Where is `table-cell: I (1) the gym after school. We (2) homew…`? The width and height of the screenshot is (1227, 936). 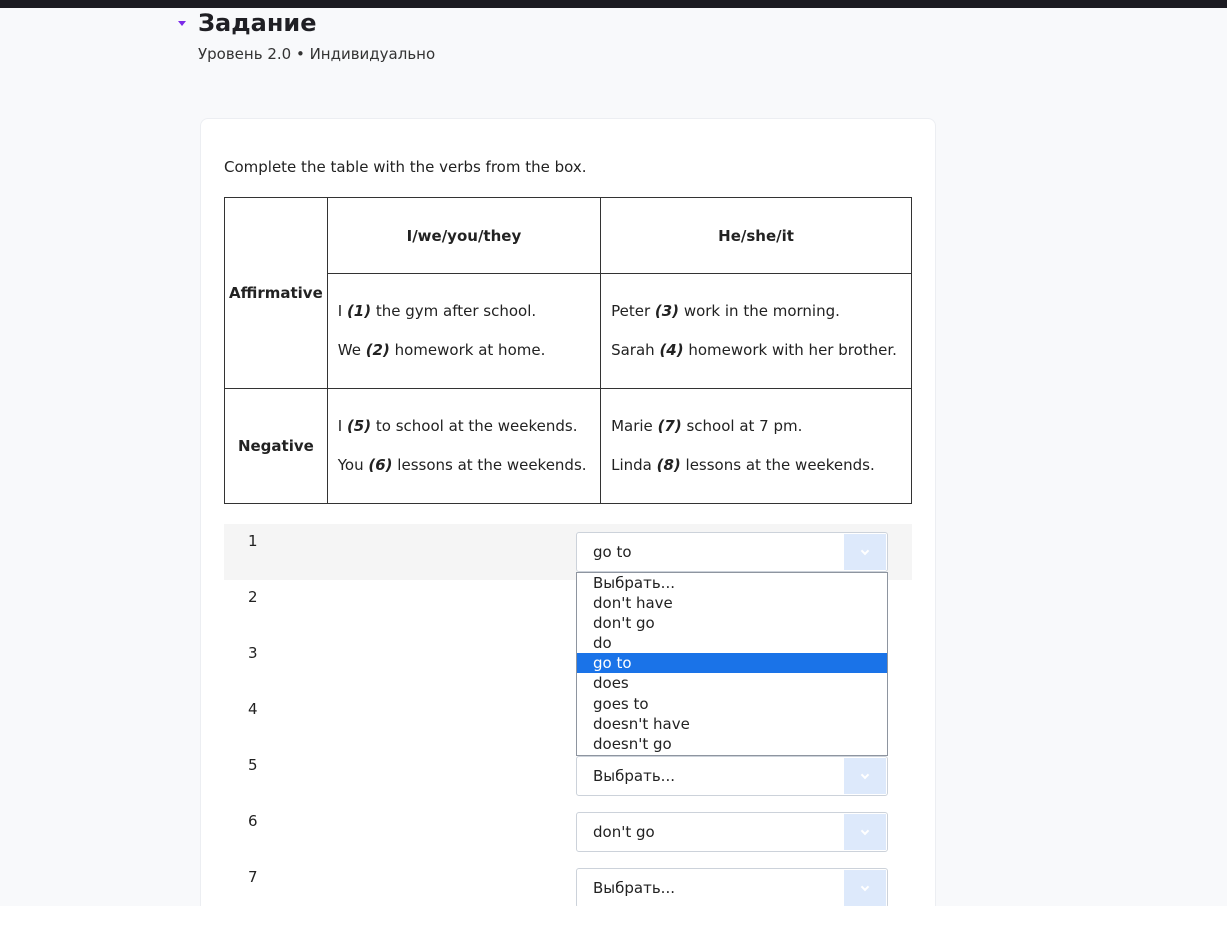 table-cell: I (1) the gym after school. We (2) homew… is located at coordinates (464, 331).